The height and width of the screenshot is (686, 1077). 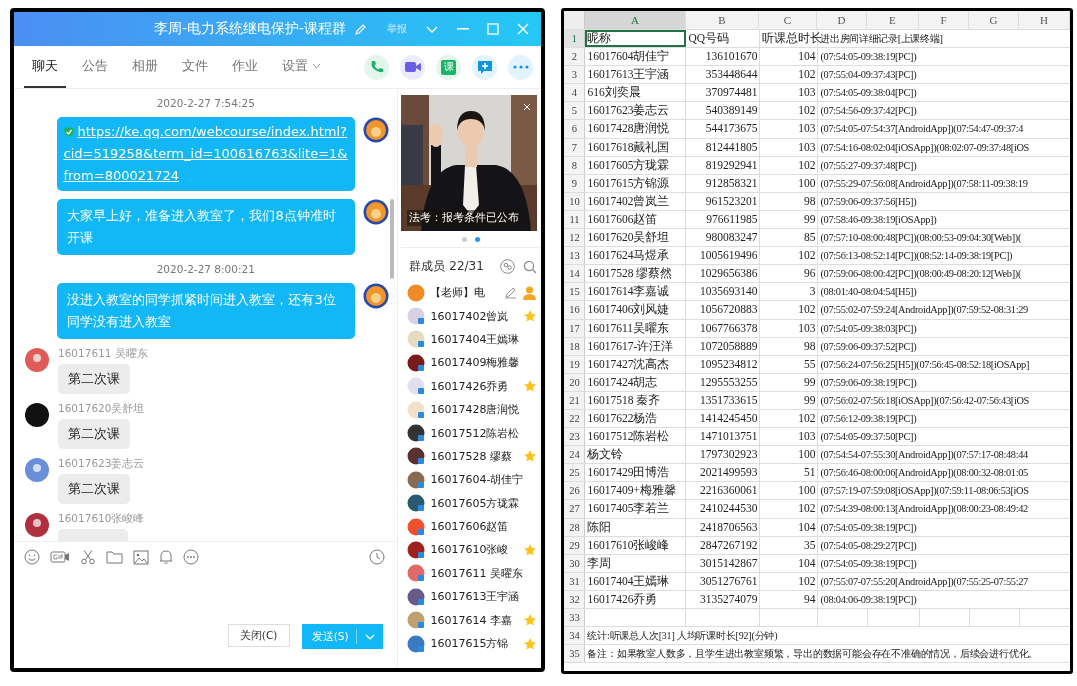 I want to click on member-item: 16017613王宇涵, so click(x=471, y=597).